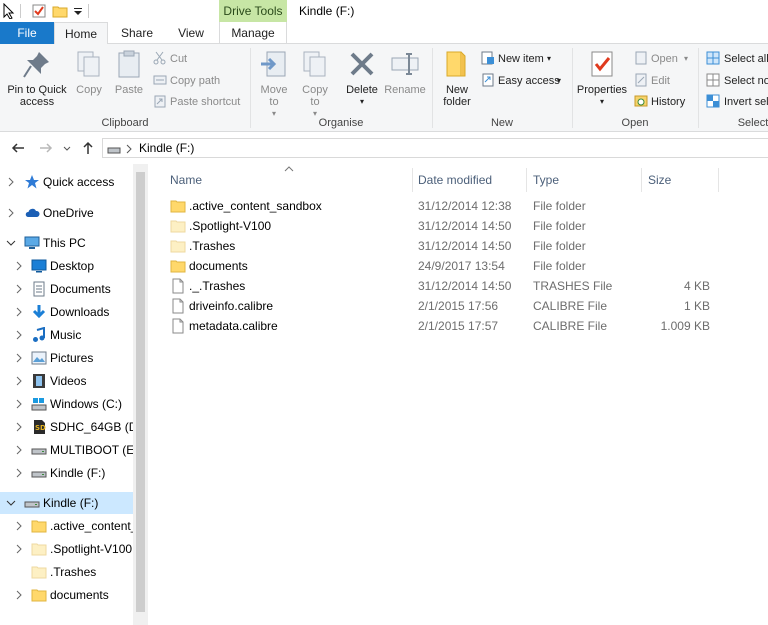 This screenshot has height=625, width=768. What do you see at coordinates (737, 81) in the screenshot?
I see `select-none-button: Select no` at bounding box center [737, 81].